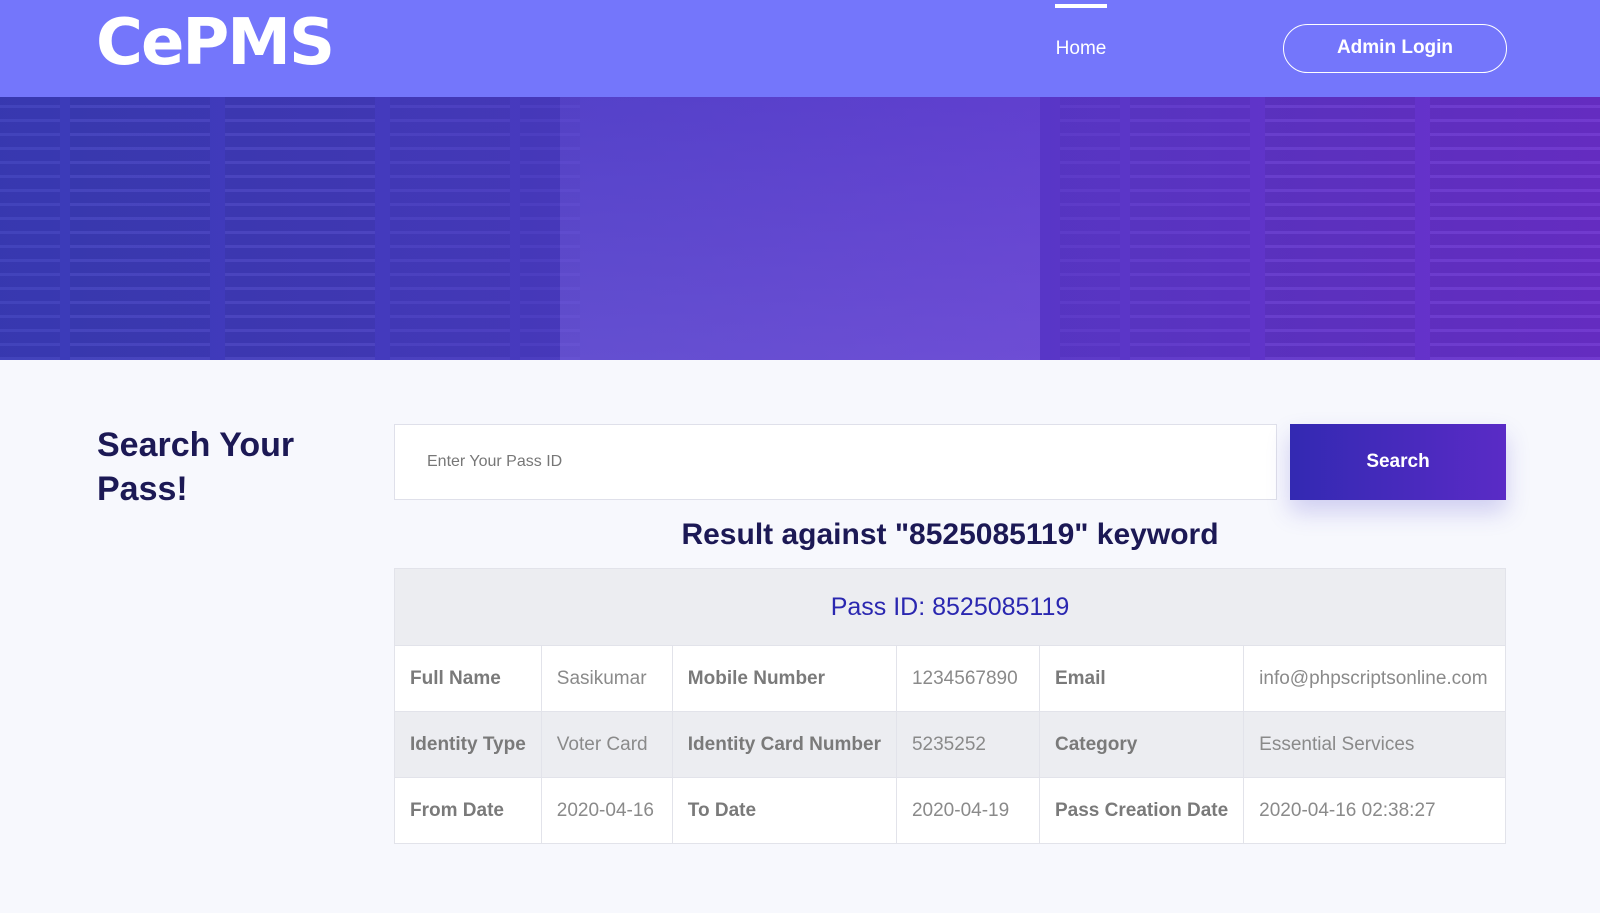 This screenshot has height=913, width=1600. I want to click on pass-id-search-input, so click(835, 462).